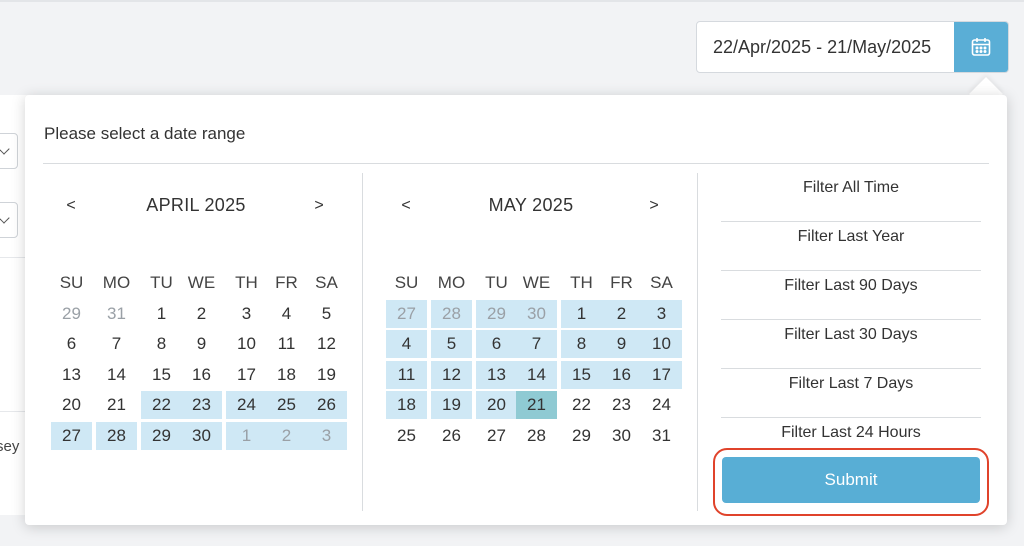  What do you see at coordinates (362, 342) in the screenshot?
I see `divider` at bounding box center [362, 342].